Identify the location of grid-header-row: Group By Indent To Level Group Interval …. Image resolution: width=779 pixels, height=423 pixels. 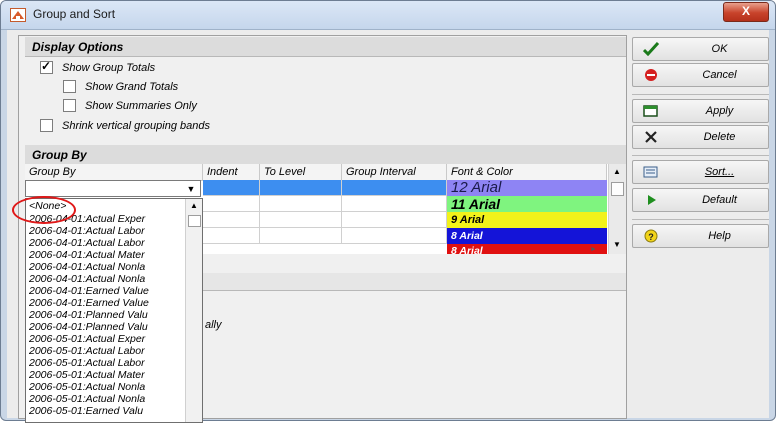
(316, 172).